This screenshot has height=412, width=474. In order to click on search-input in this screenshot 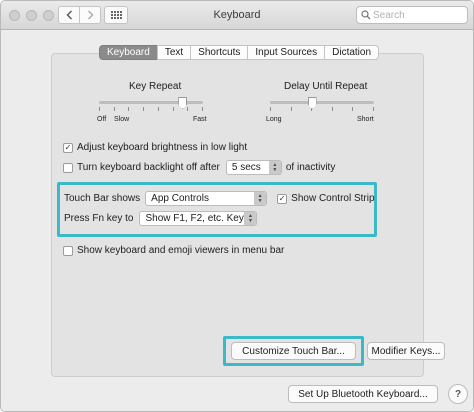, I will do `click(418, 15)`.